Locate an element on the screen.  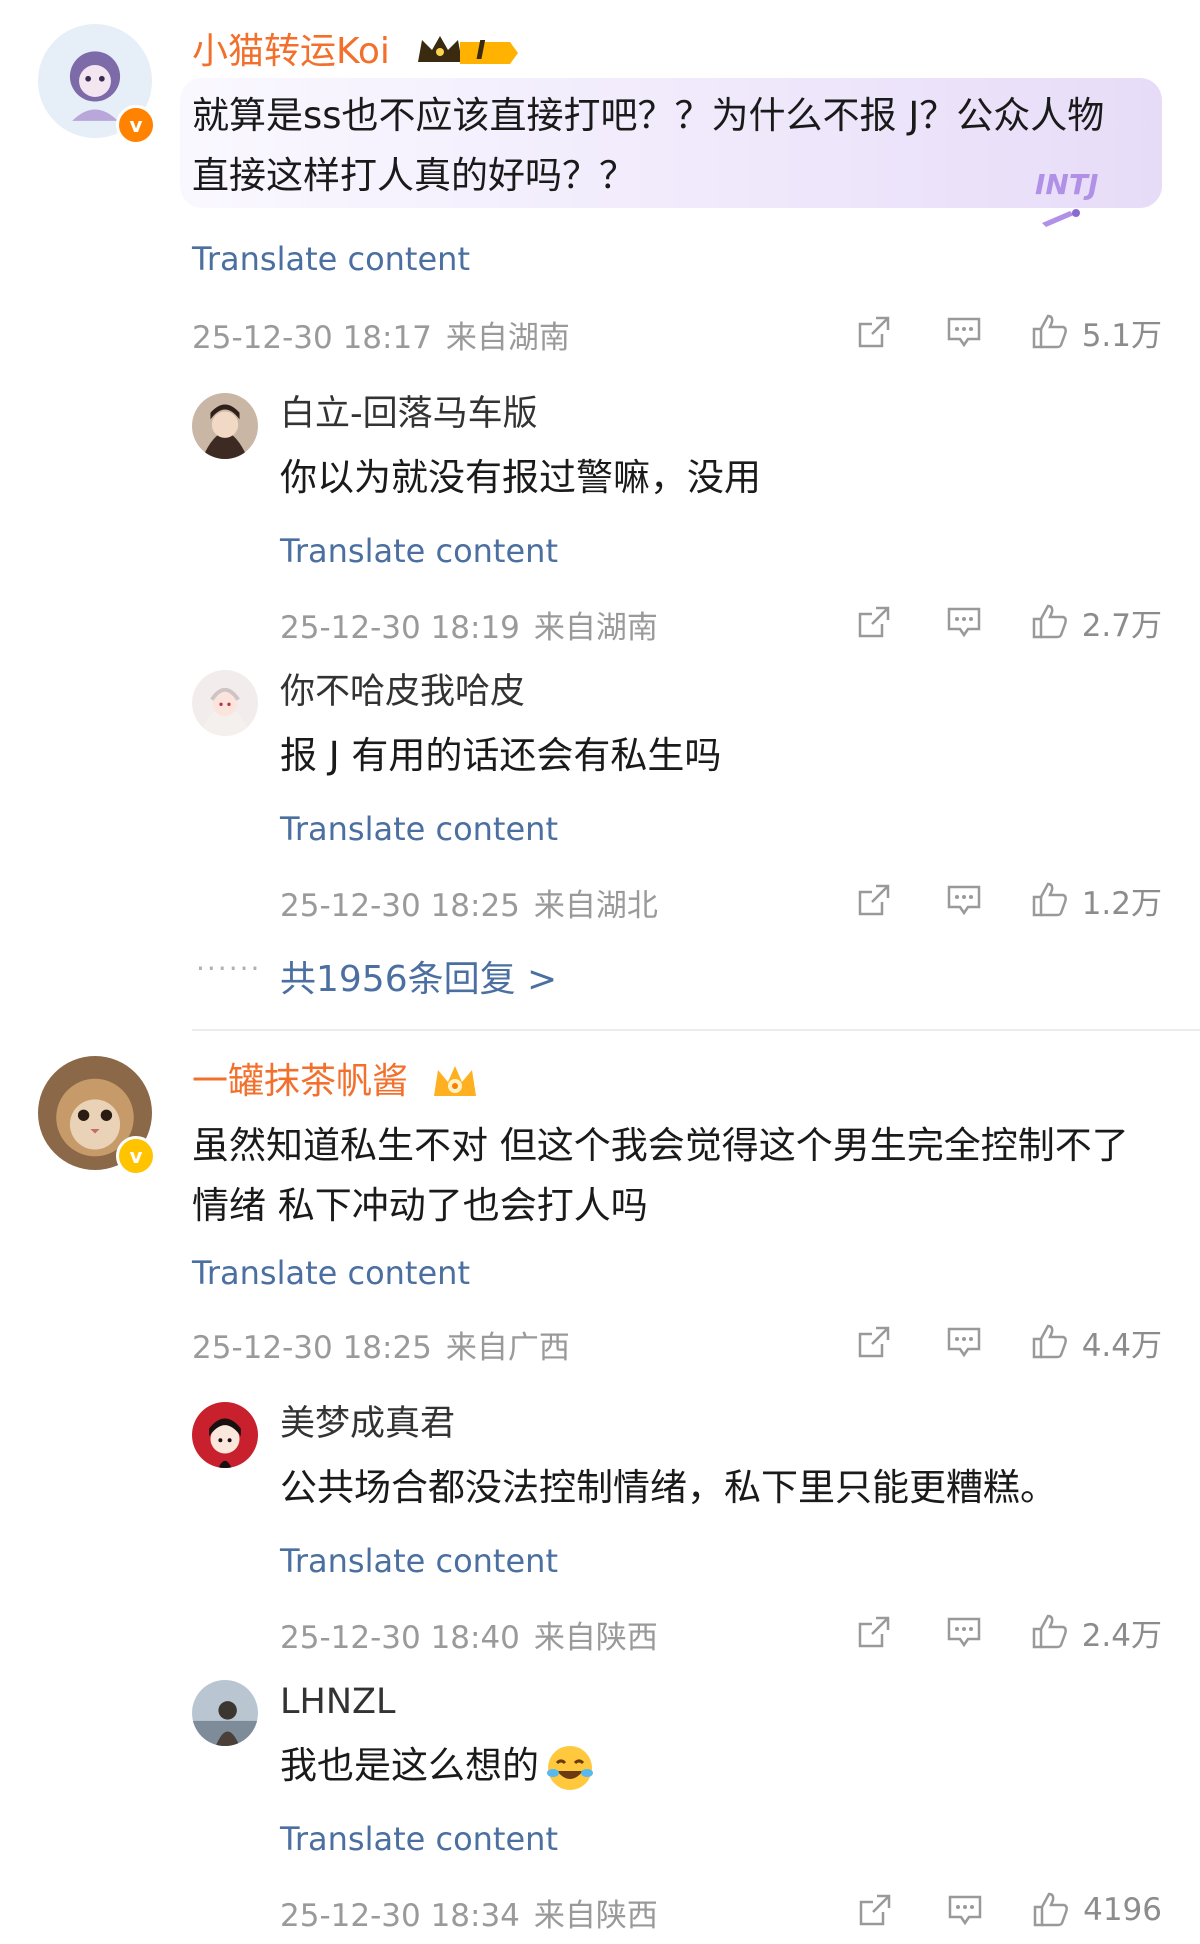
divider is located at coordinates (696, 1030).